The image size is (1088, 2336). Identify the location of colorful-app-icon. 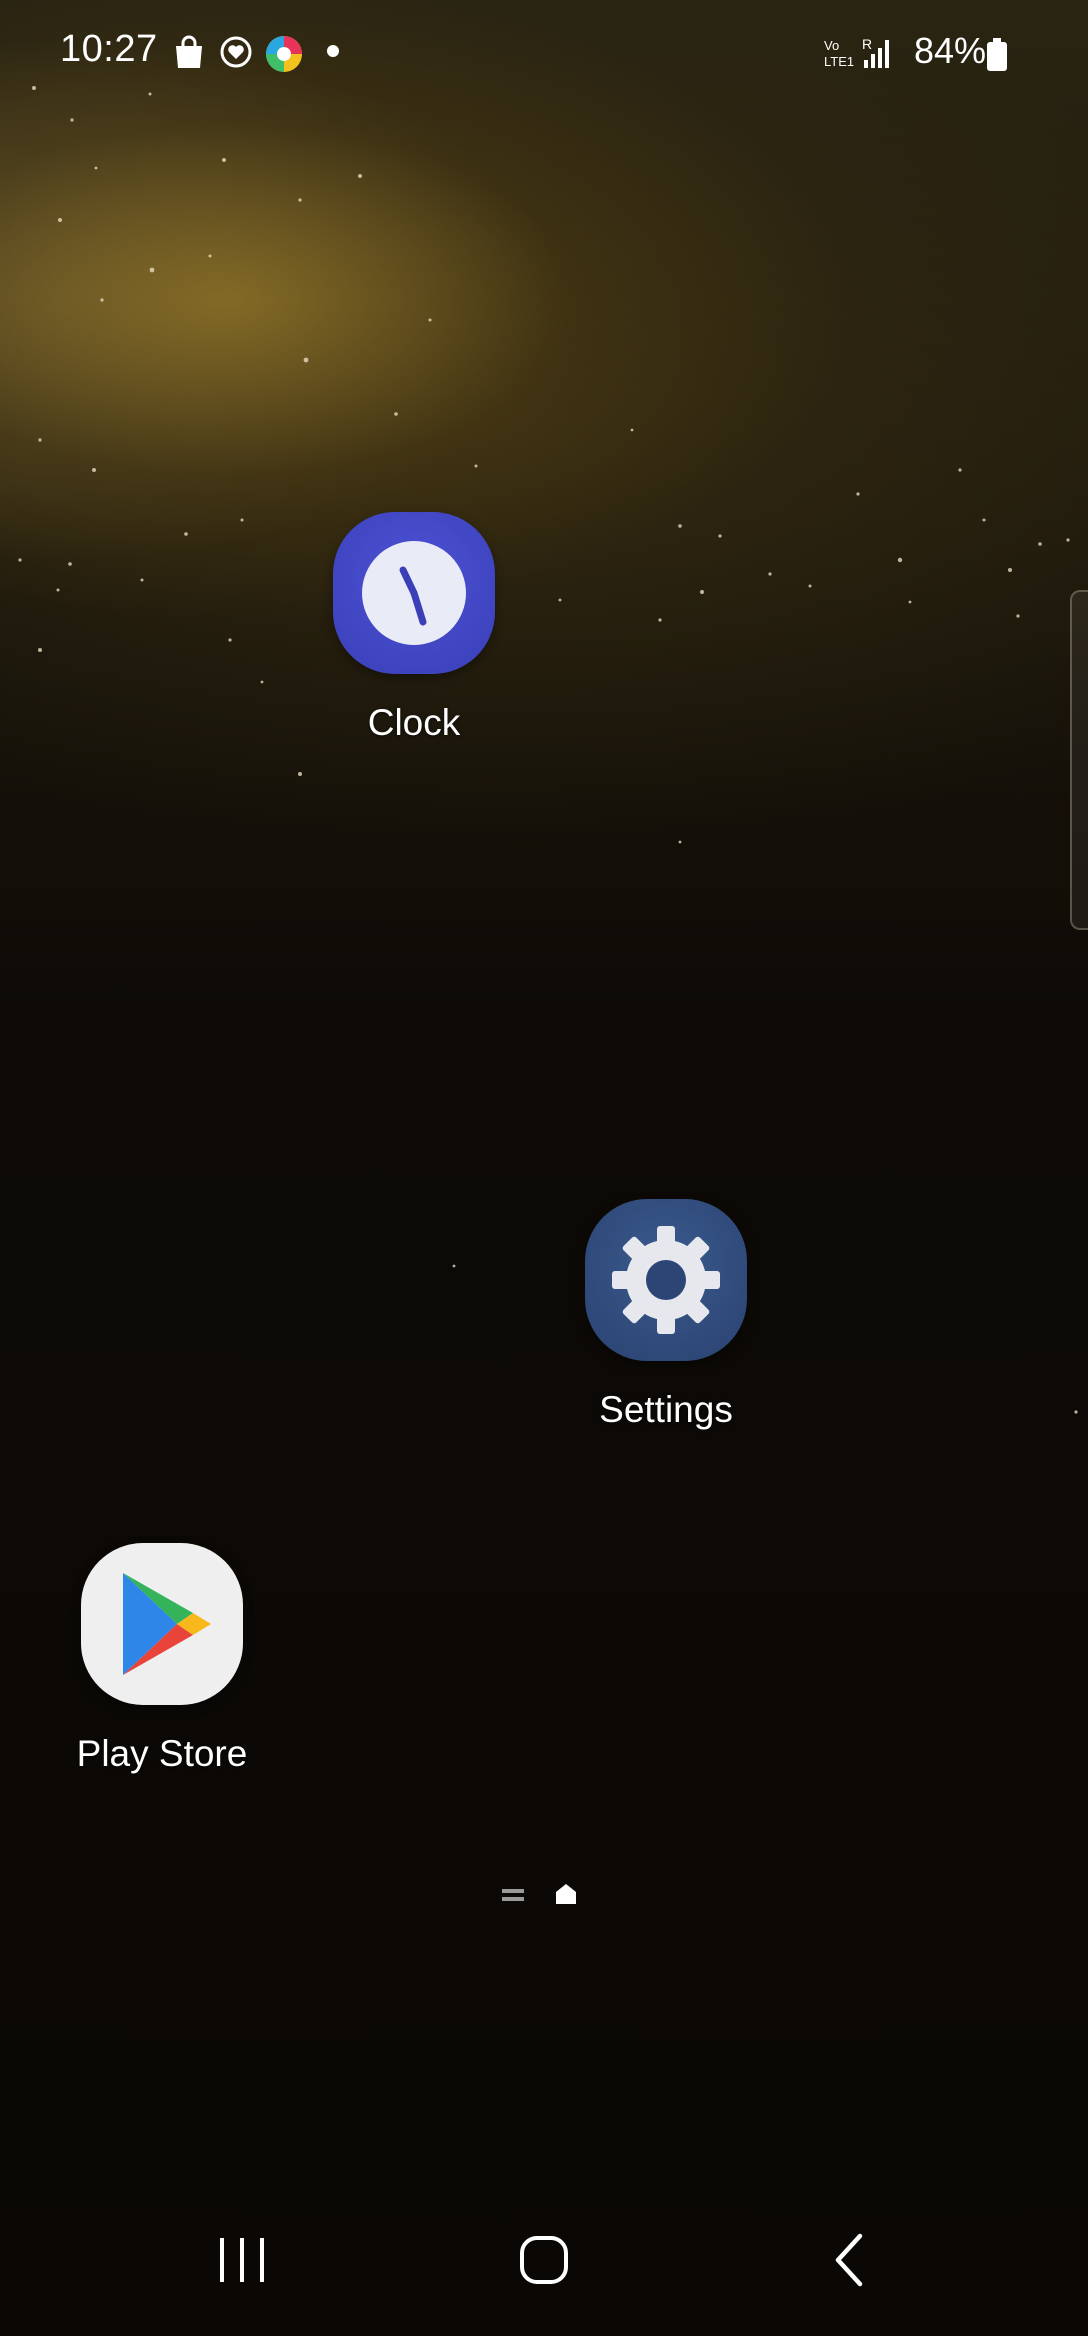
(284, 54).